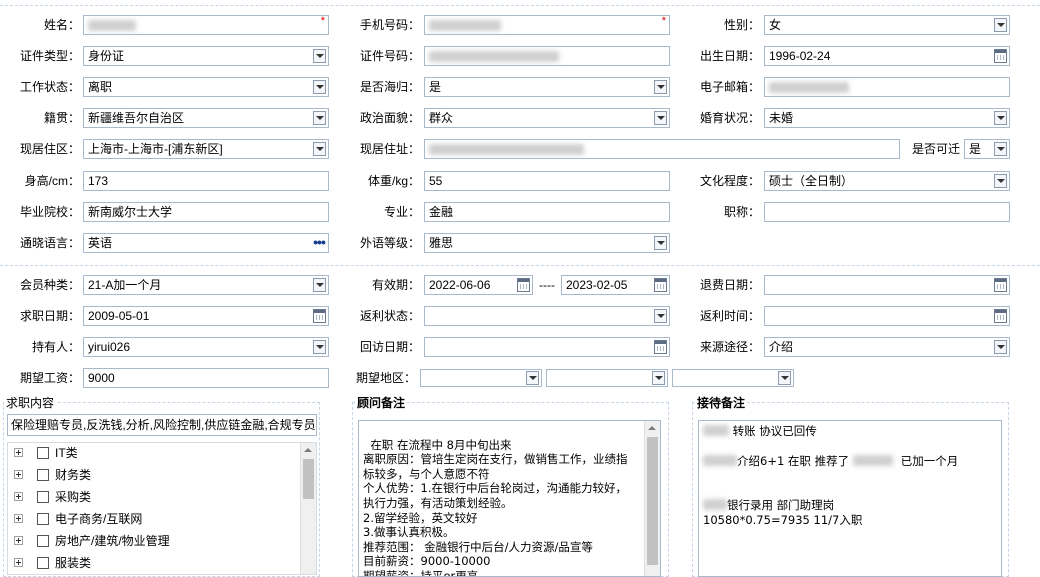 This screenshot has width=1040, height=577. What do you see at coordinates (887, 181) in the screenshot?
I see `education-select: 硕士（全日制）` at bounding box center [887, 181].